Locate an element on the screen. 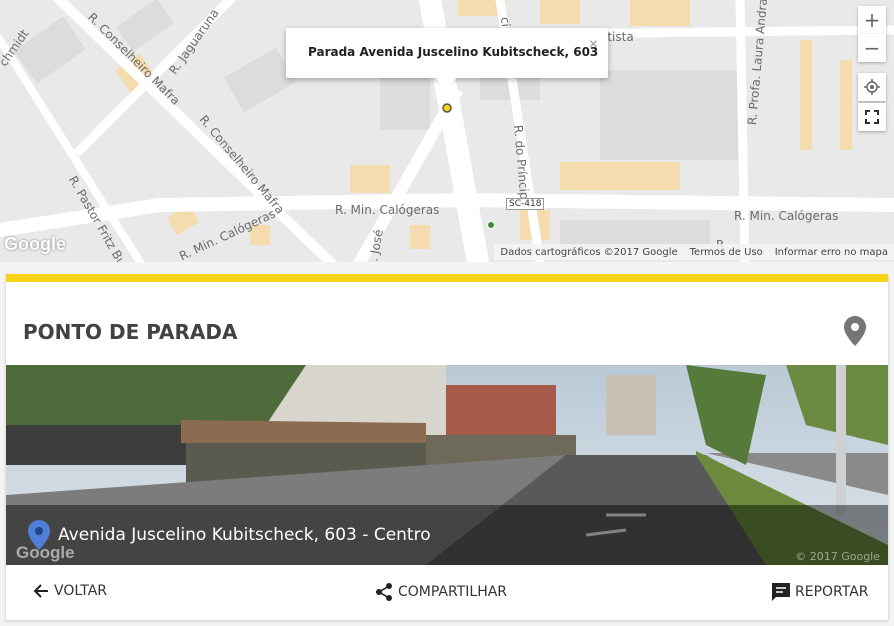  my-location-button is located at coordinates (872, 87).